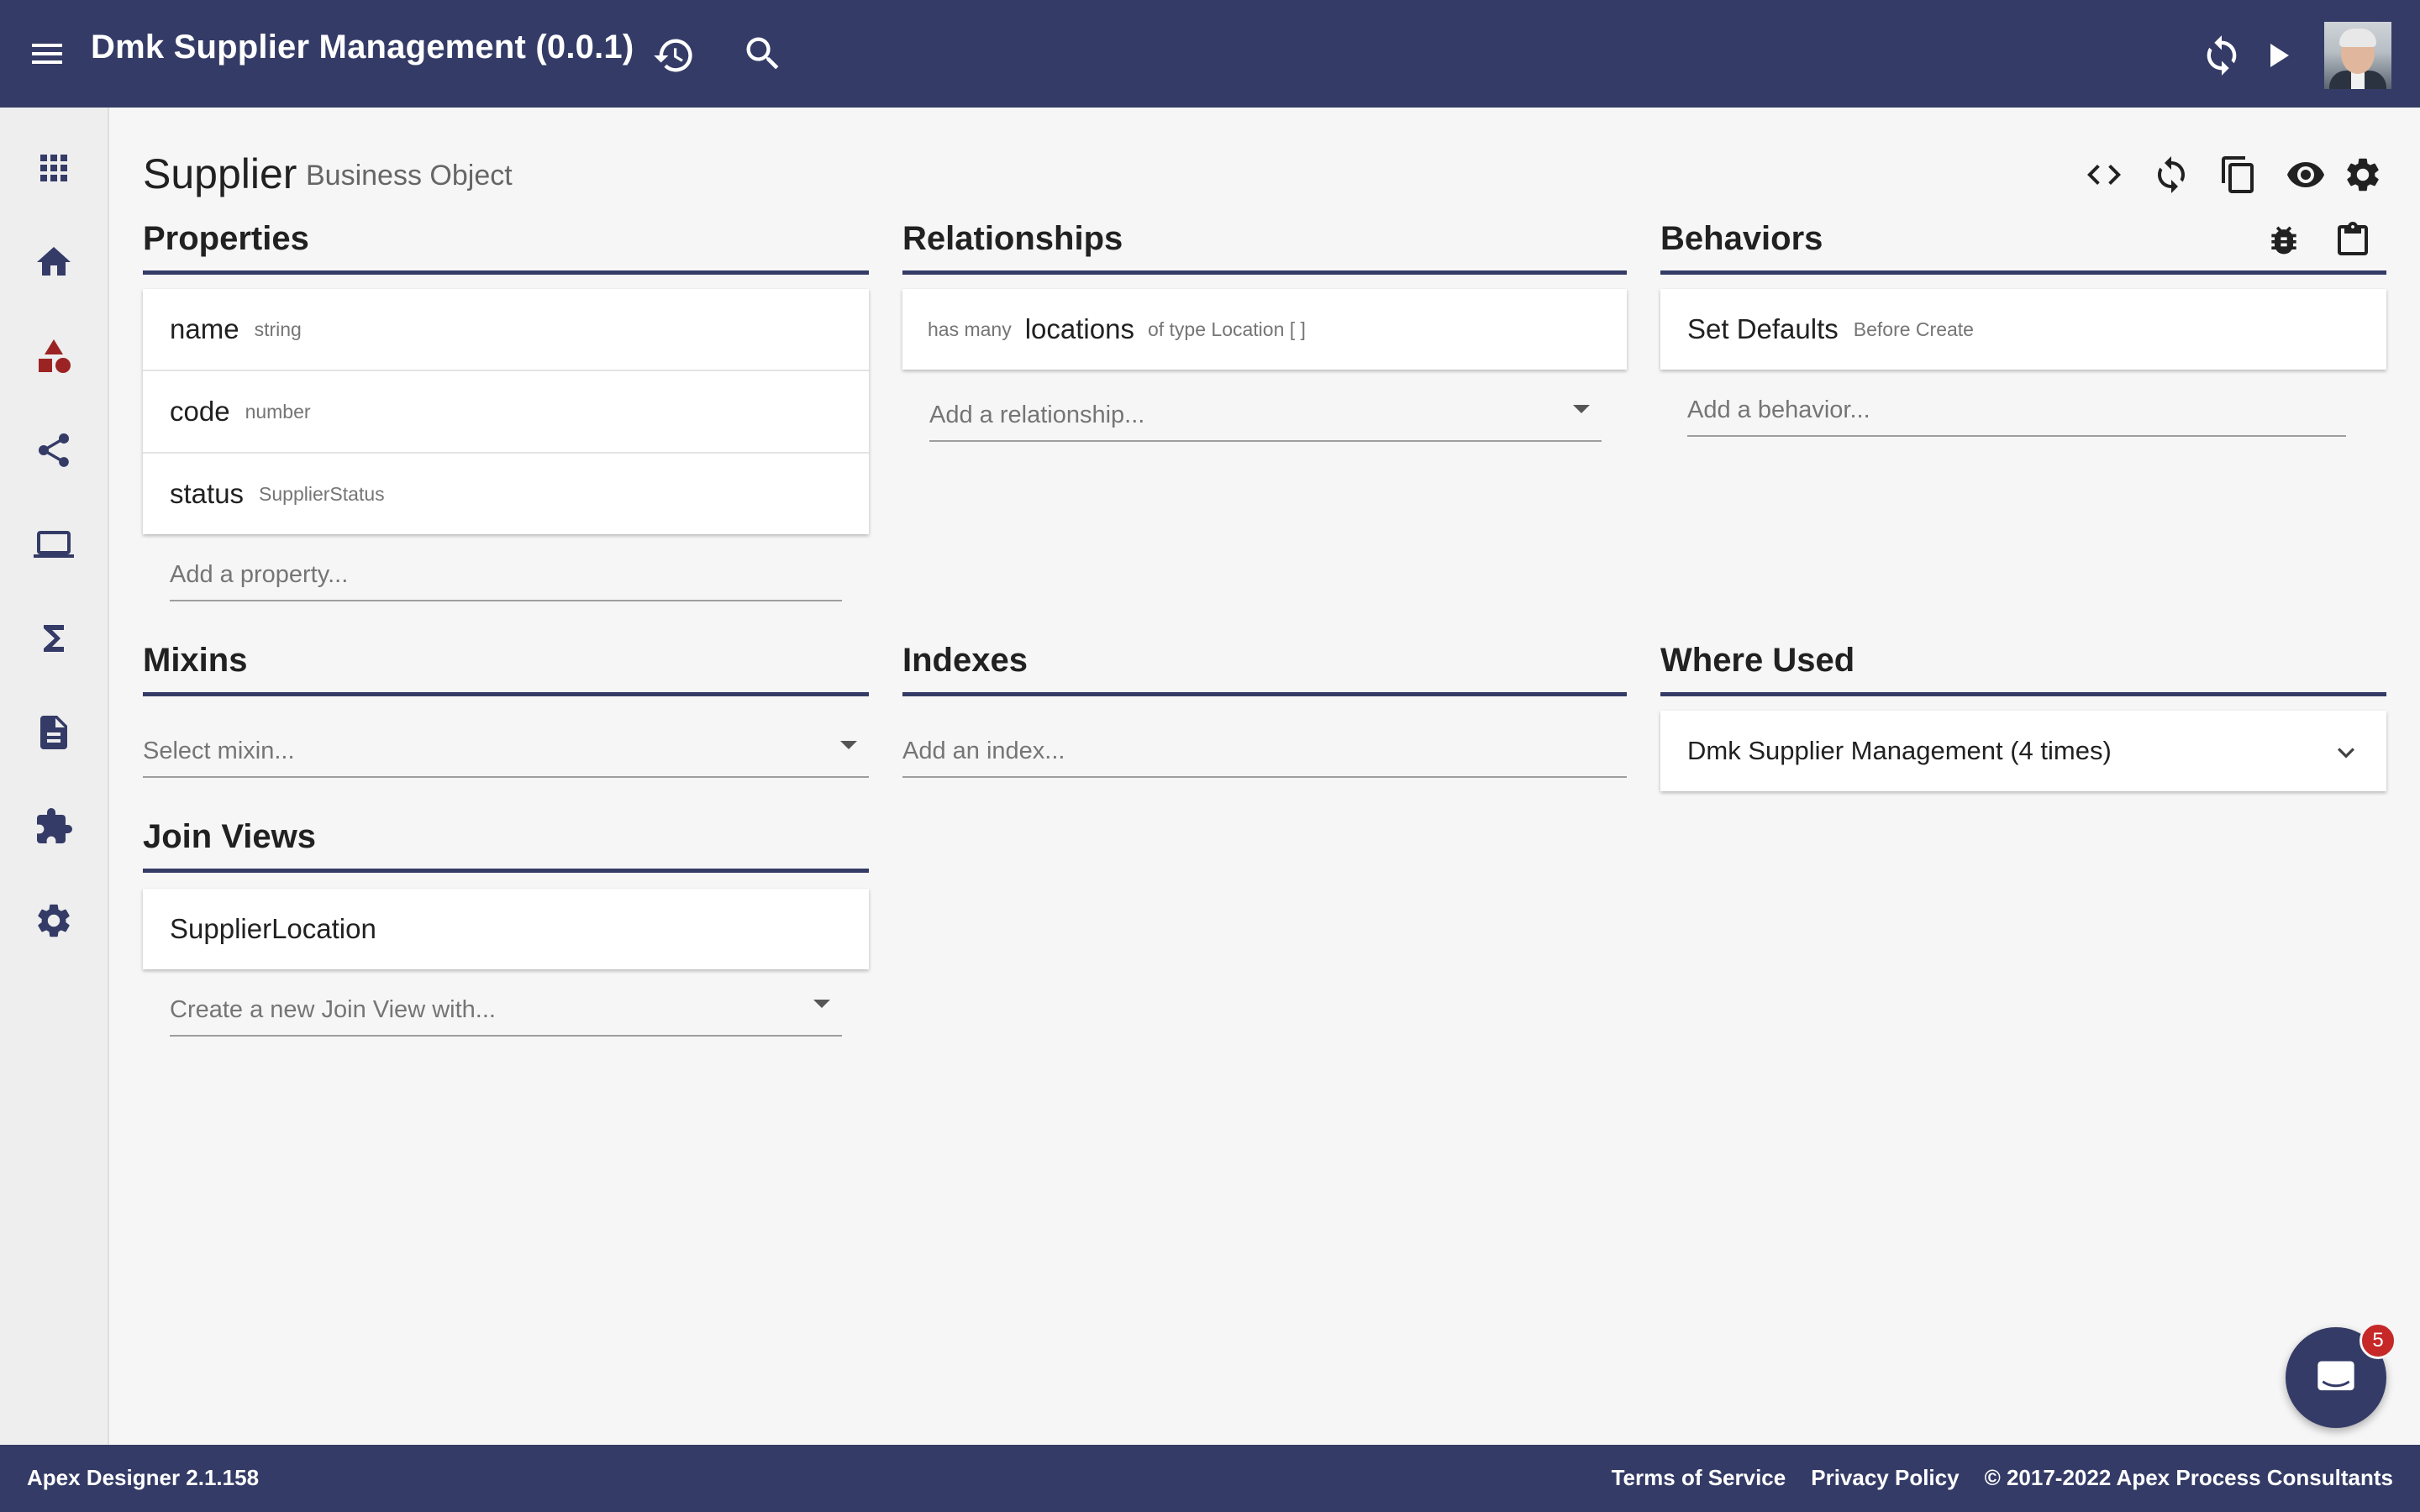  Describe the element at coordinates (506, 871) in the screenshot. I see `join-views-divider` at that location.